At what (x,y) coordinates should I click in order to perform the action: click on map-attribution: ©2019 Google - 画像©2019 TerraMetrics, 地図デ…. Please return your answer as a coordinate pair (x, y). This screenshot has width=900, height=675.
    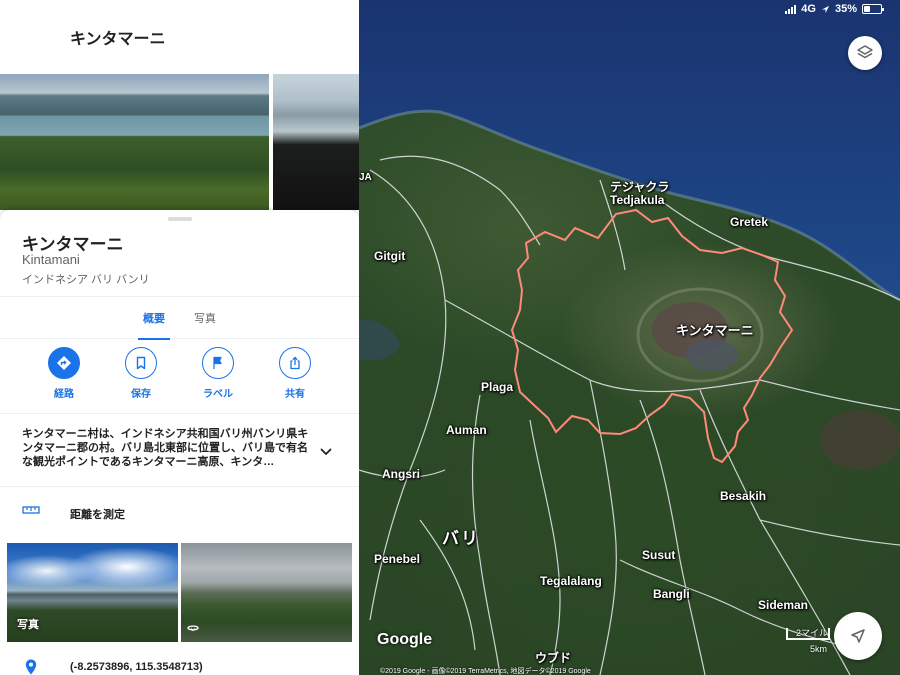
    Looking at the image, I should click on (485, 671).